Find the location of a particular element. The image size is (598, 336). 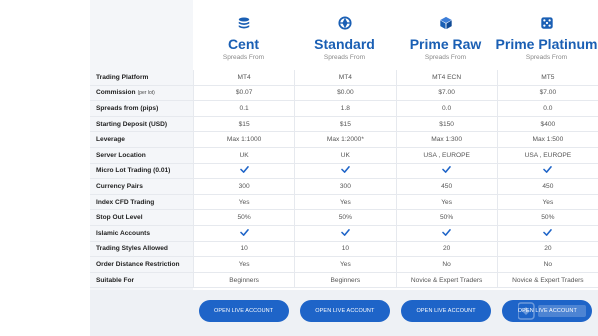

plan-header-cent: Cent Spreads From is located at coordinates (243, 35).